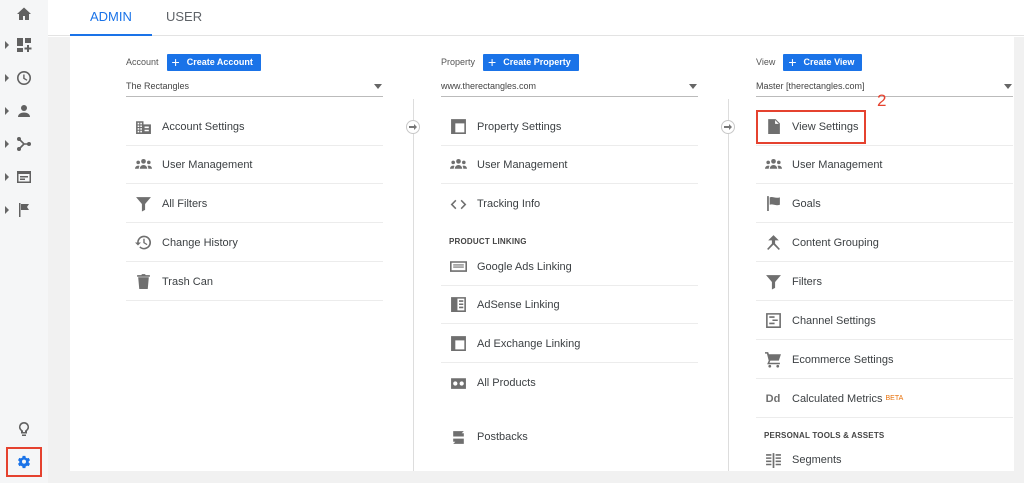  I want to click on create-property-button: + Create Property, so click(531, 62).